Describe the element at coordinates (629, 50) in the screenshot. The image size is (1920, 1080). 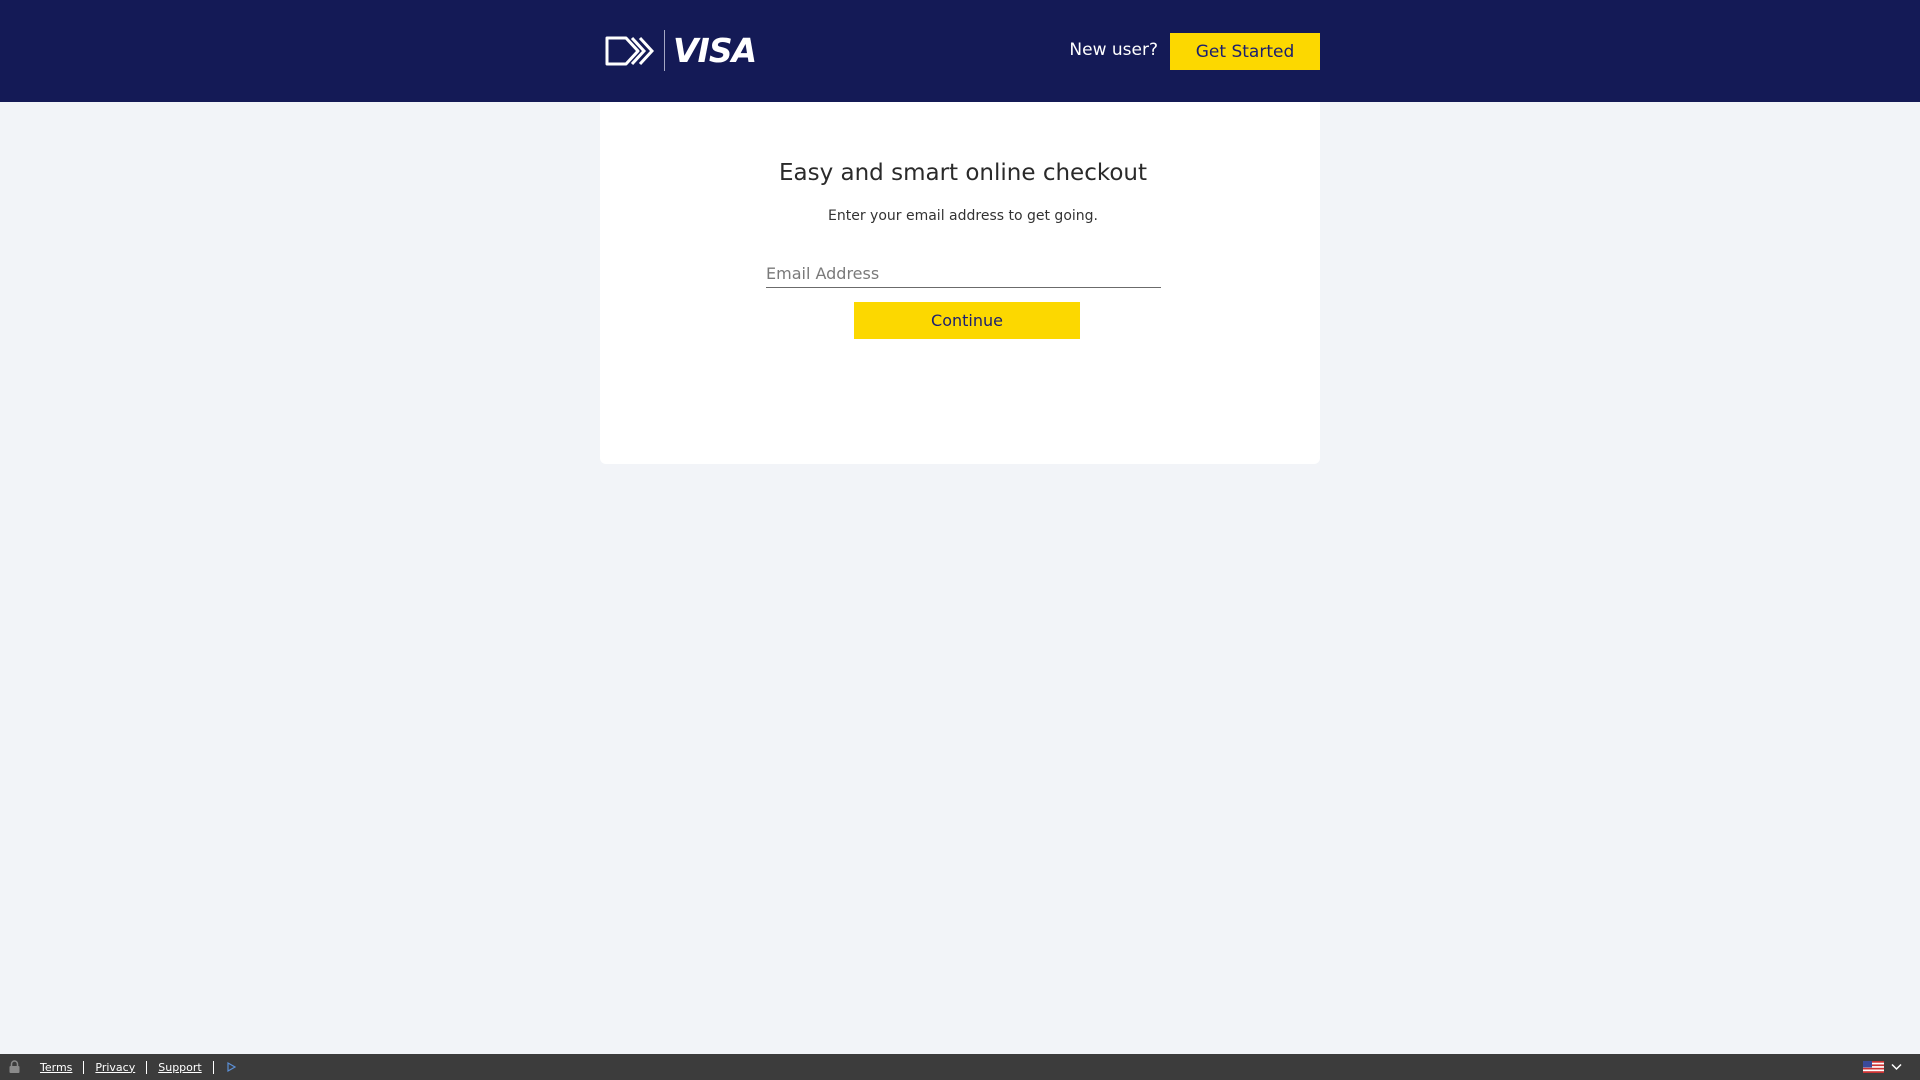
I see `click-to-pay-icon` at that location.